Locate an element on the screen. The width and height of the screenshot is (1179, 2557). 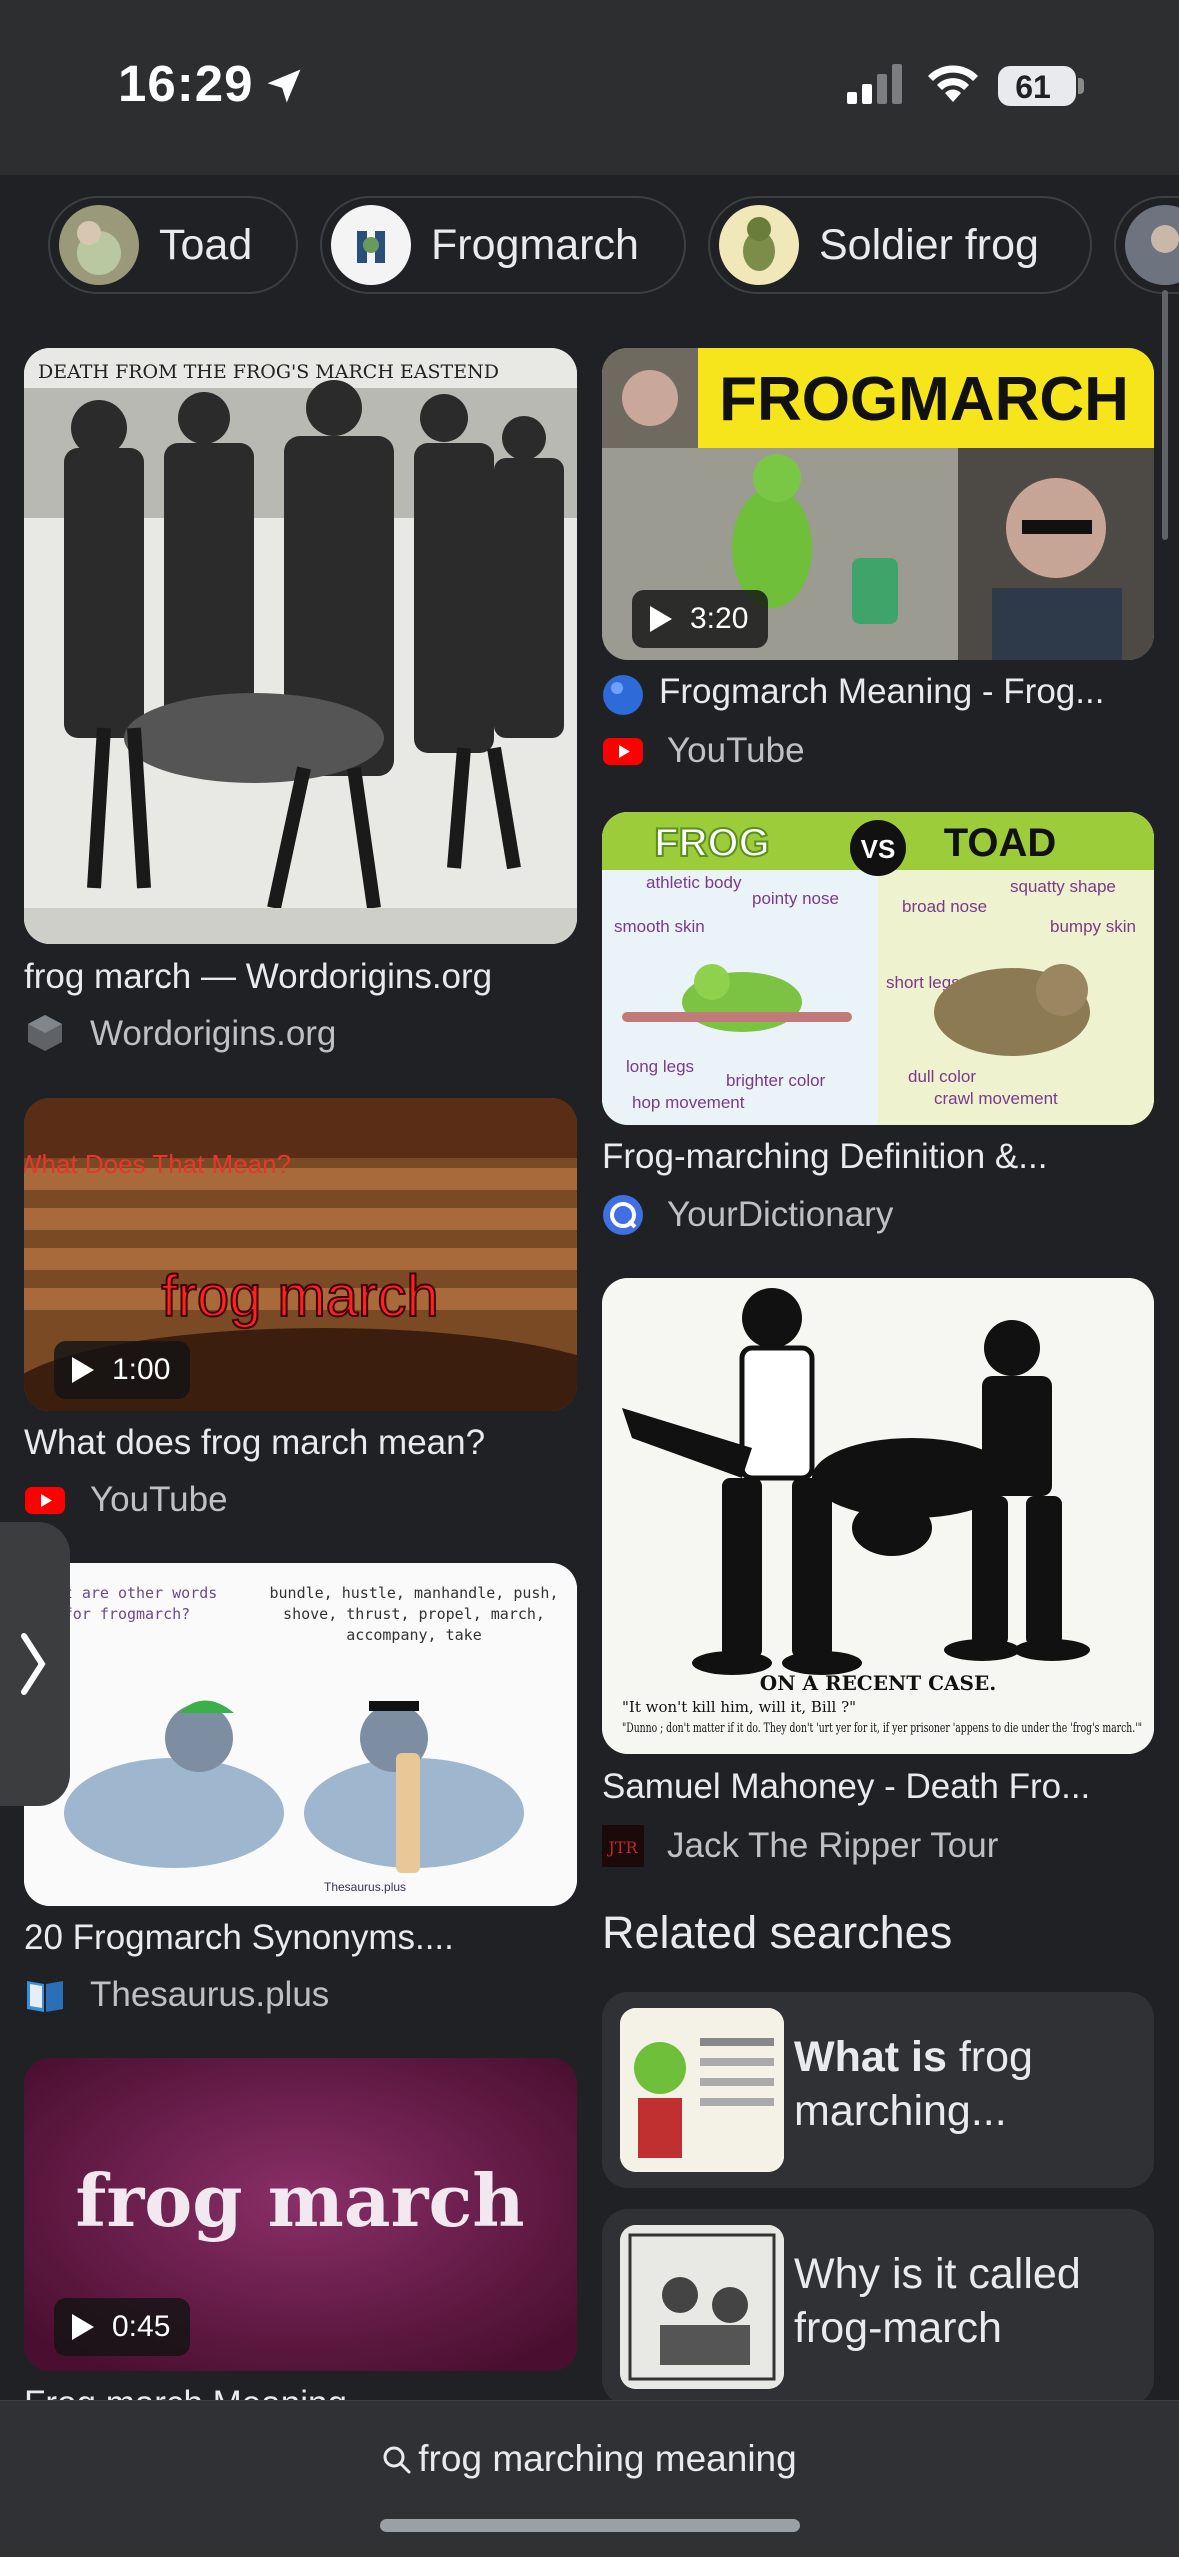
video-duration: 3:20 is located at coordinates (719, 618).